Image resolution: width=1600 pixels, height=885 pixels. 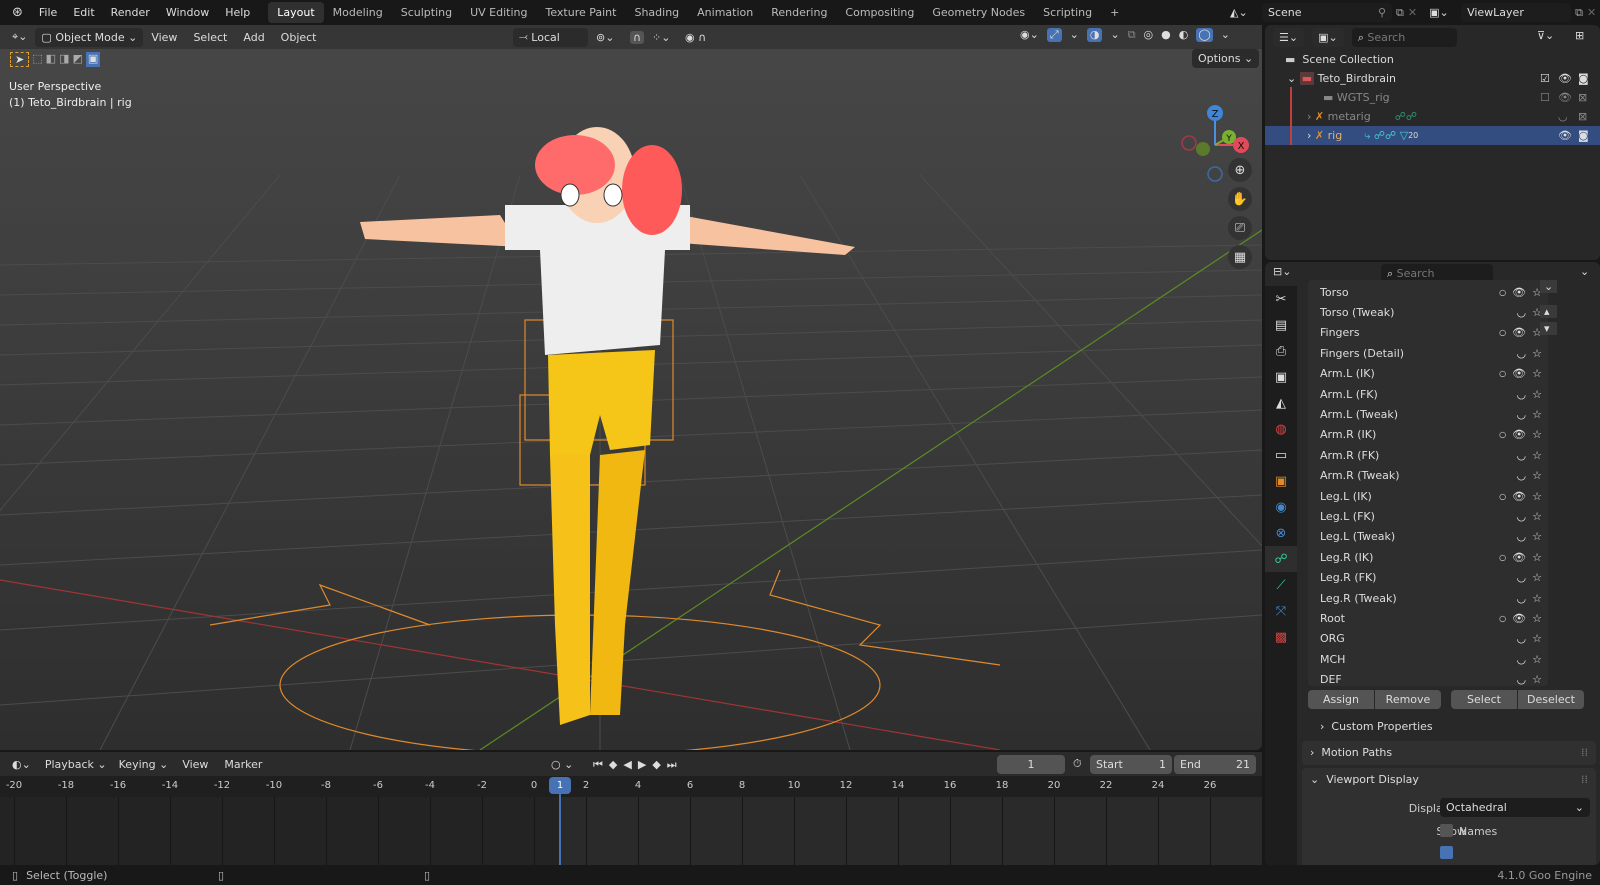 What do you see at coordinates (1240, 170) in the screenshot?
I see `zoom-icon: ⊕` at bounding box center [1240, 170].